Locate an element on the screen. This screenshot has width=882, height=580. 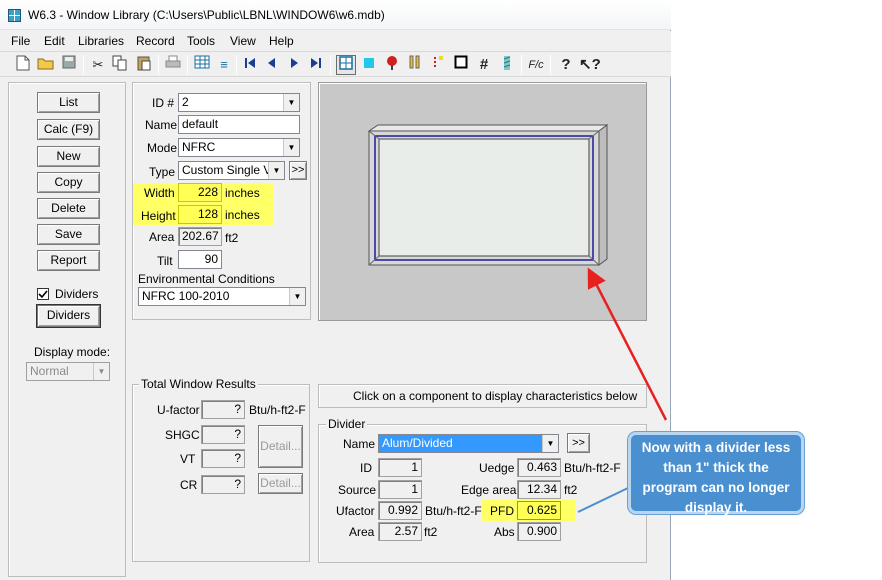
red-arrow is located at coordinates (627, 344).